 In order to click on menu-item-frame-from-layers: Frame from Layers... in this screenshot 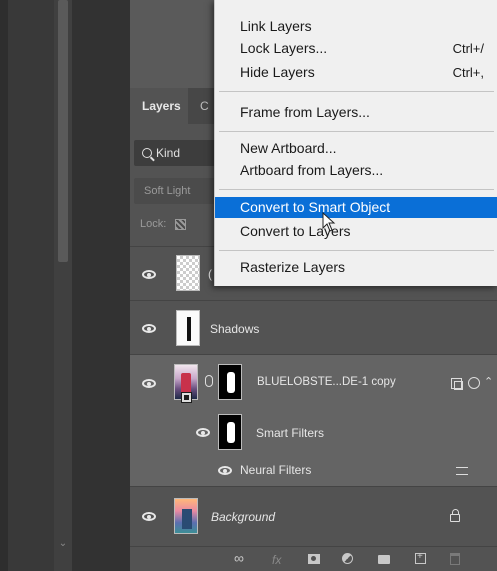, I will do `click(356, 112)`.